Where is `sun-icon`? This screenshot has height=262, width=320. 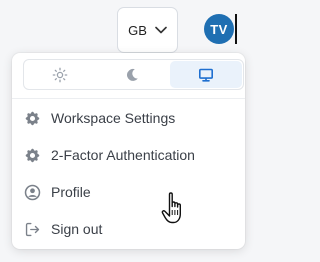
sun-icon is located at coordinates (60, 74).